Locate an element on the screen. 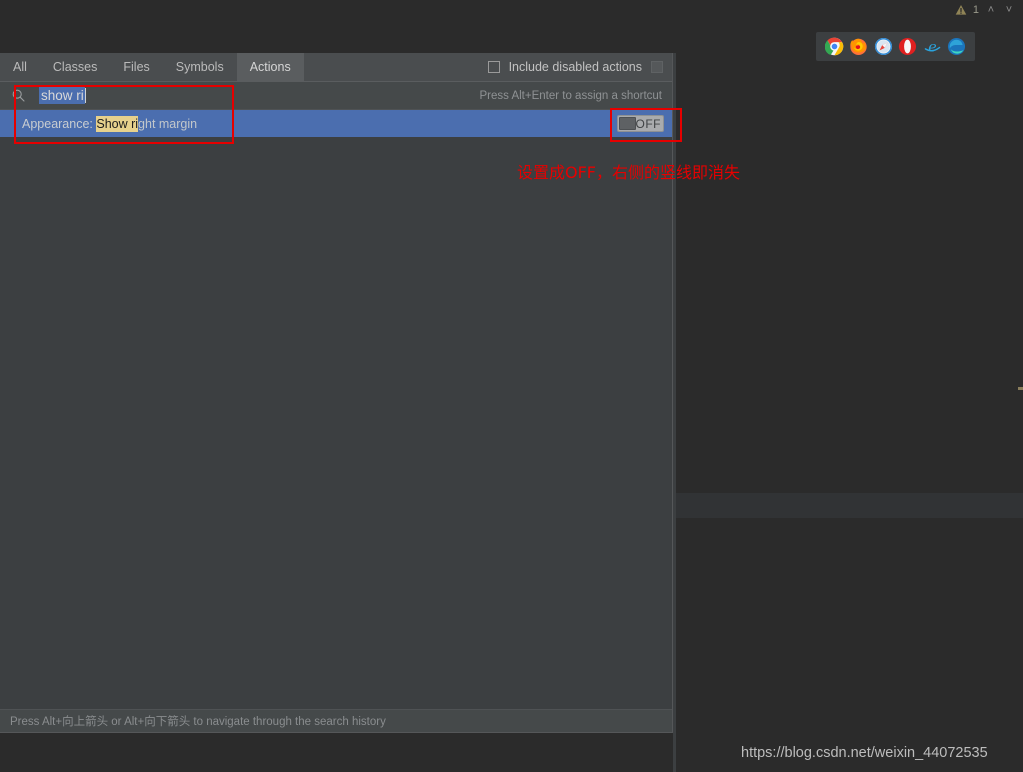 The image size is (1023, 772). result-prefix: Appearance: is located at coordinates (59, 123).